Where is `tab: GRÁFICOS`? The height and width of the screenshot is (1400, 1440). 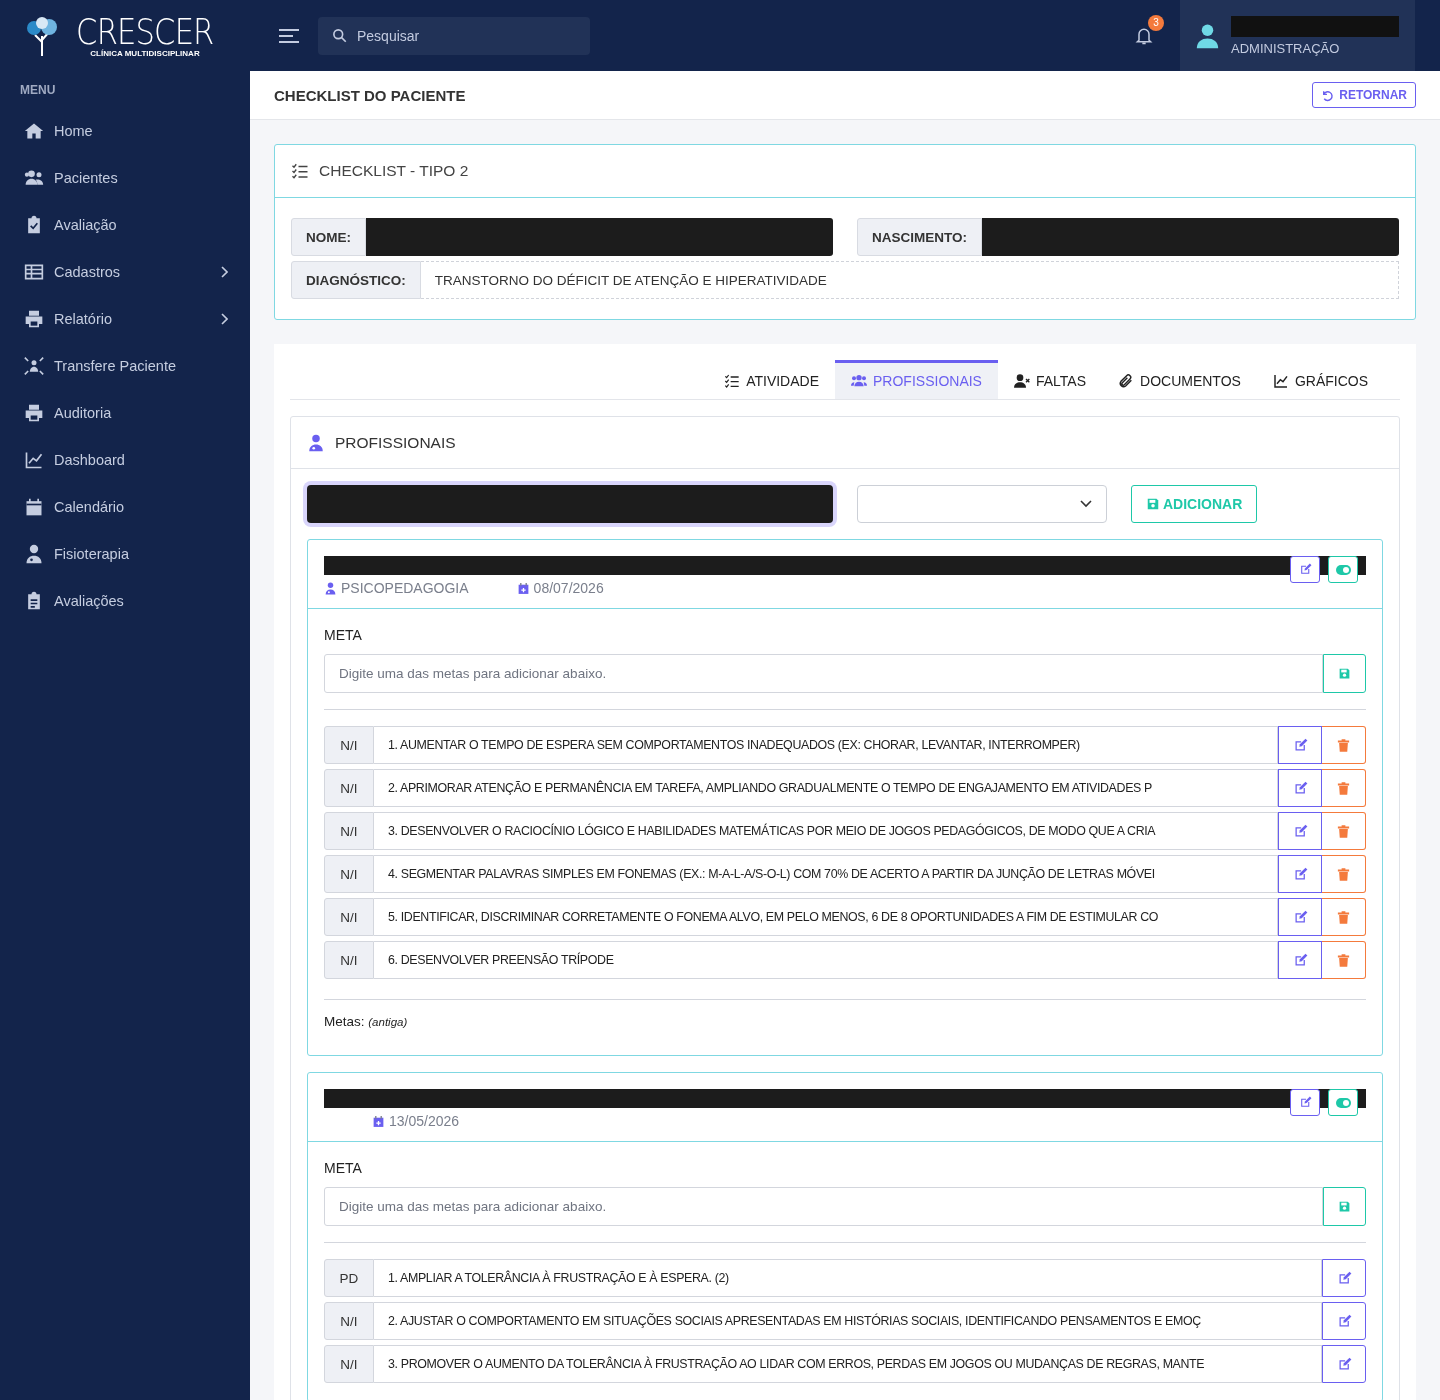 tab: GRÁFICOS is located at coordinates (1320, 379).